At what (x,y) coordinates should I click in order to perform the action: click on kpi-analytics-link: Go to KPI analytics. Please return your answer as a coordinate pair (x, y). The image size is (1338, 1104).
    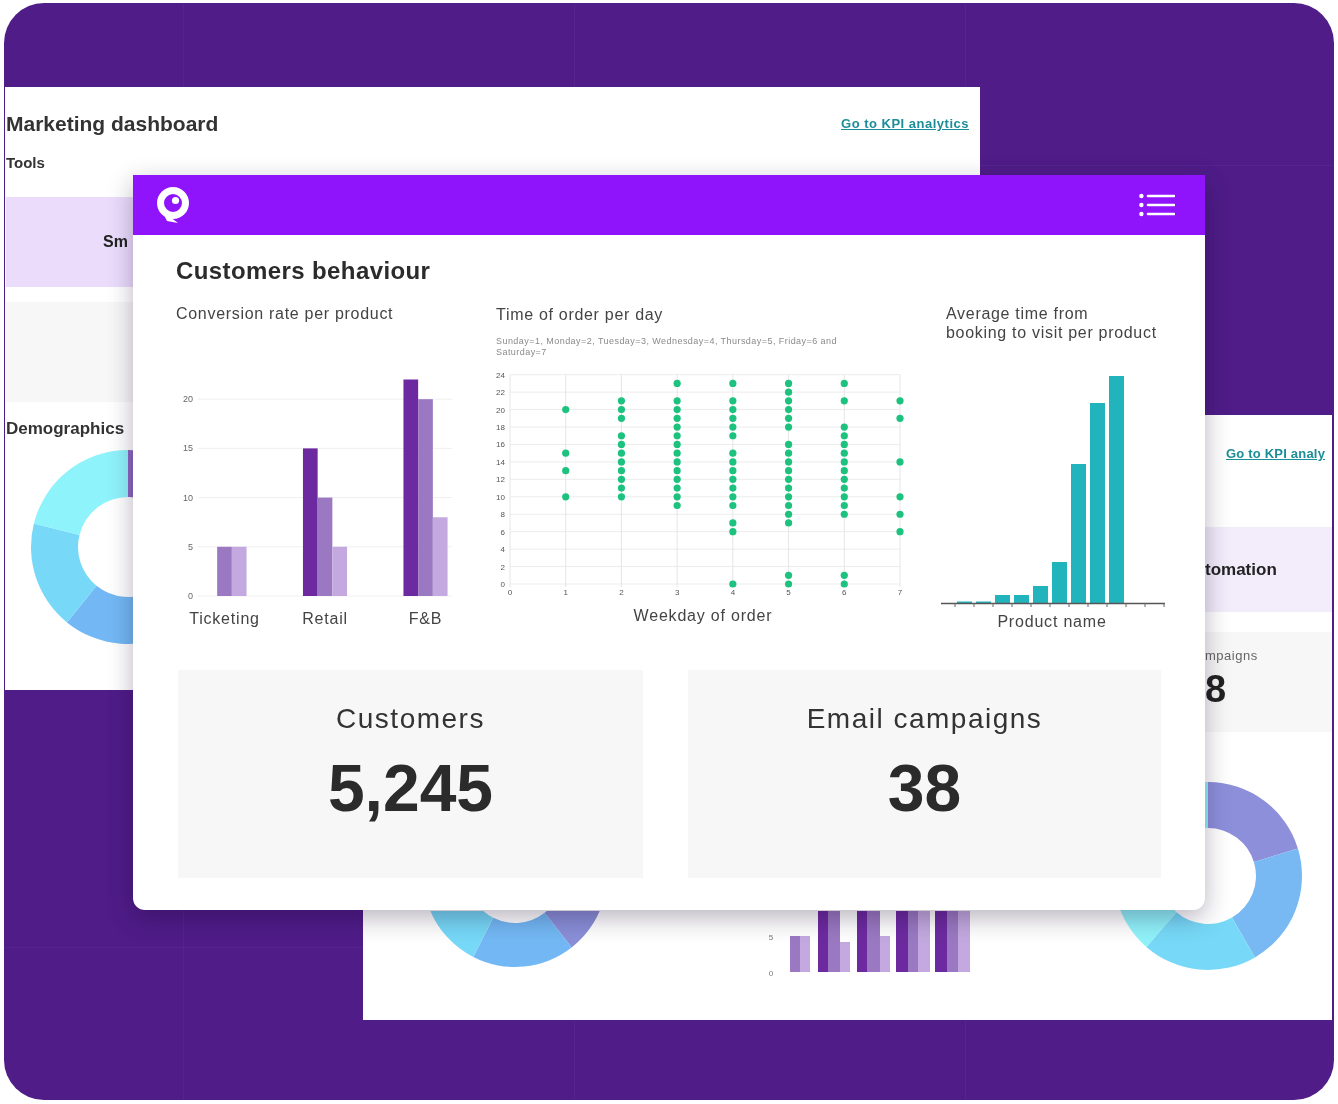
    Looking at the image, I should click on (905, 124).